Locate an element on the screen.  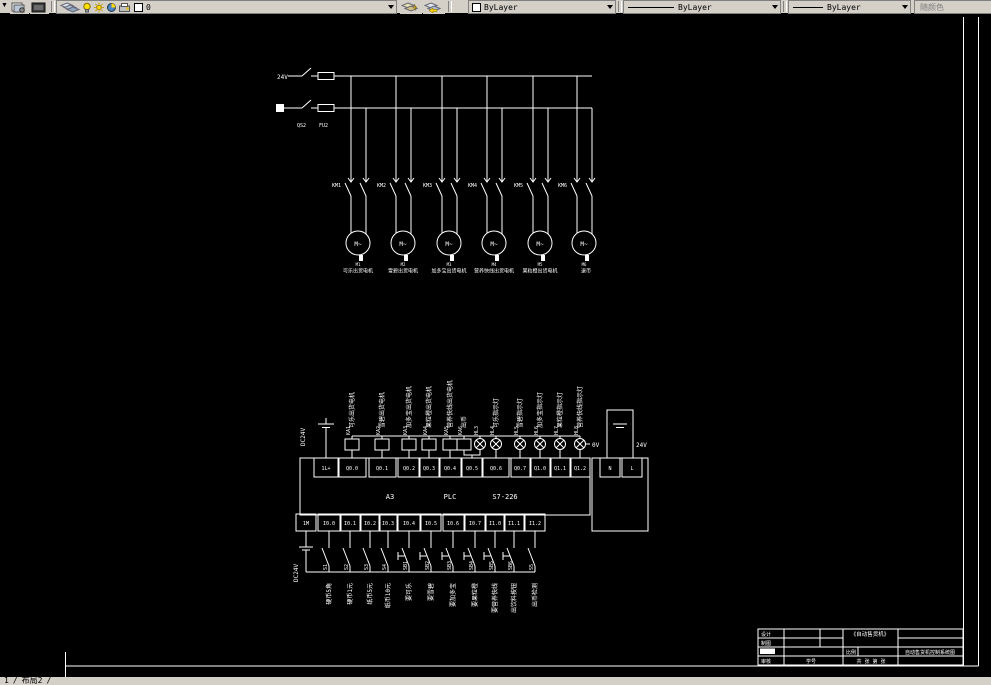
layer-combo-dropdown-icon is located at coordinates (391, 7).